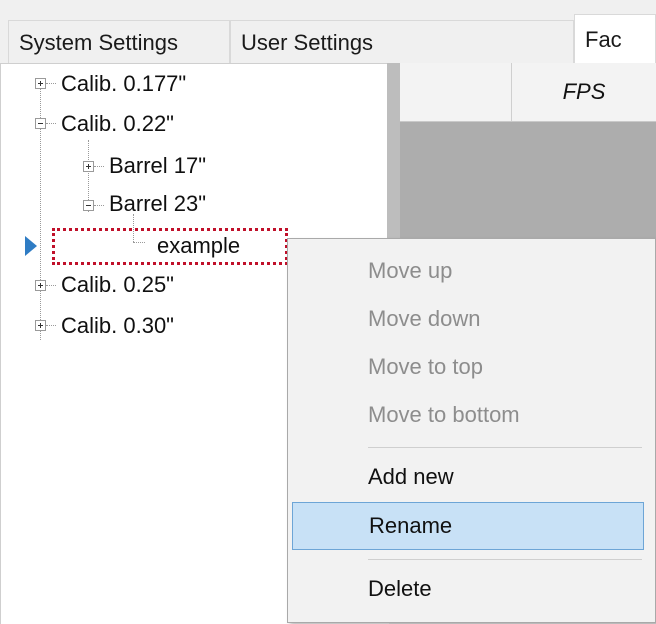  Describe the element at coordinates (31, 246) in the screenshot. I see `current-row-arrow-icon` at that location.